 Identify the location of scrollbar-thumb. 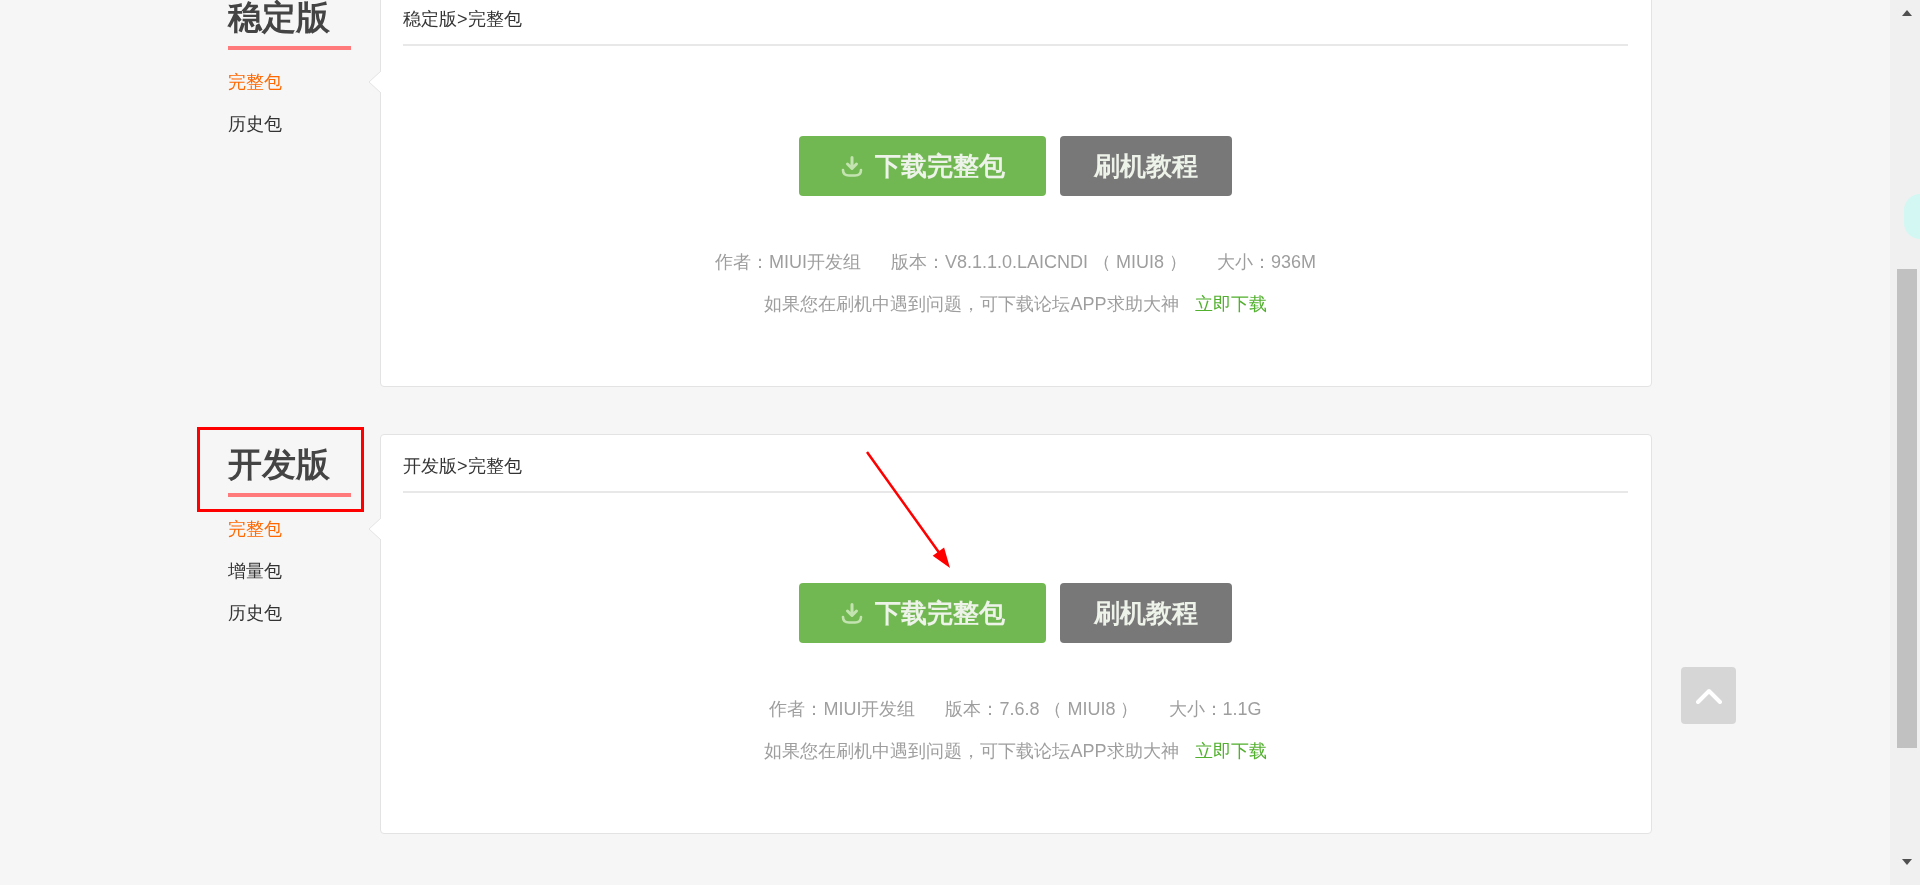
(1906, 508).